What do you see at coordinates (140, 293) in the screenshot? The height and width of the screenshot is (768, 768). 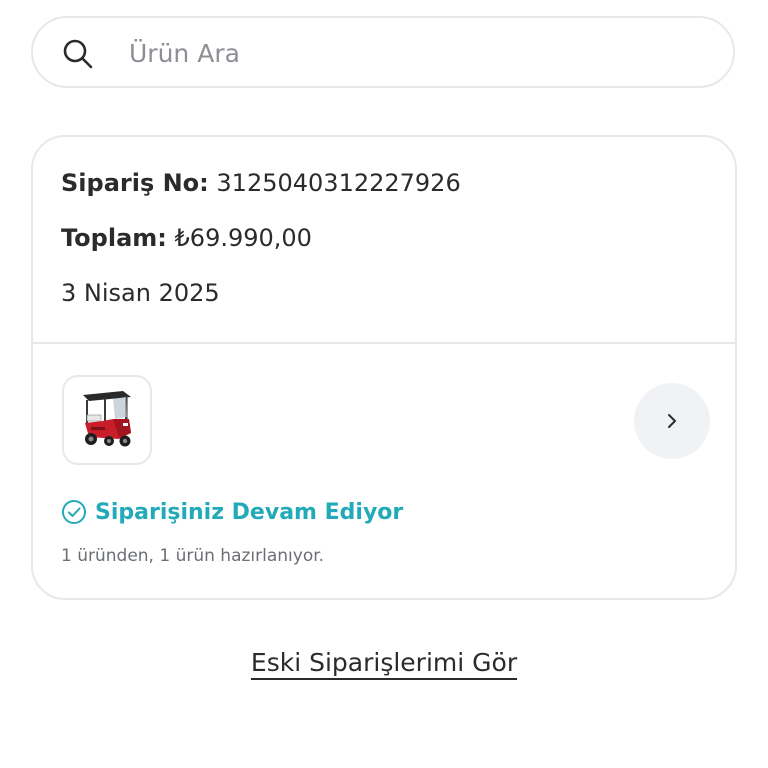 I see `order-date: 3 Nisan 2025` at bounding box center [140, 293].